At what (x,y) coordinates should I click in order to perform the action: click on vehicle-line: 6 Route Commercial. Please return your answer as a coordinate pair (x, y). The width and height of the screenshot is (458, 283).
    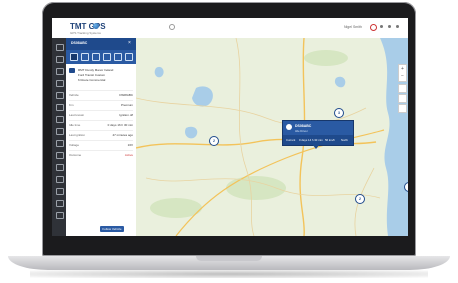
    Looking at the image, I should click on (92, 80).